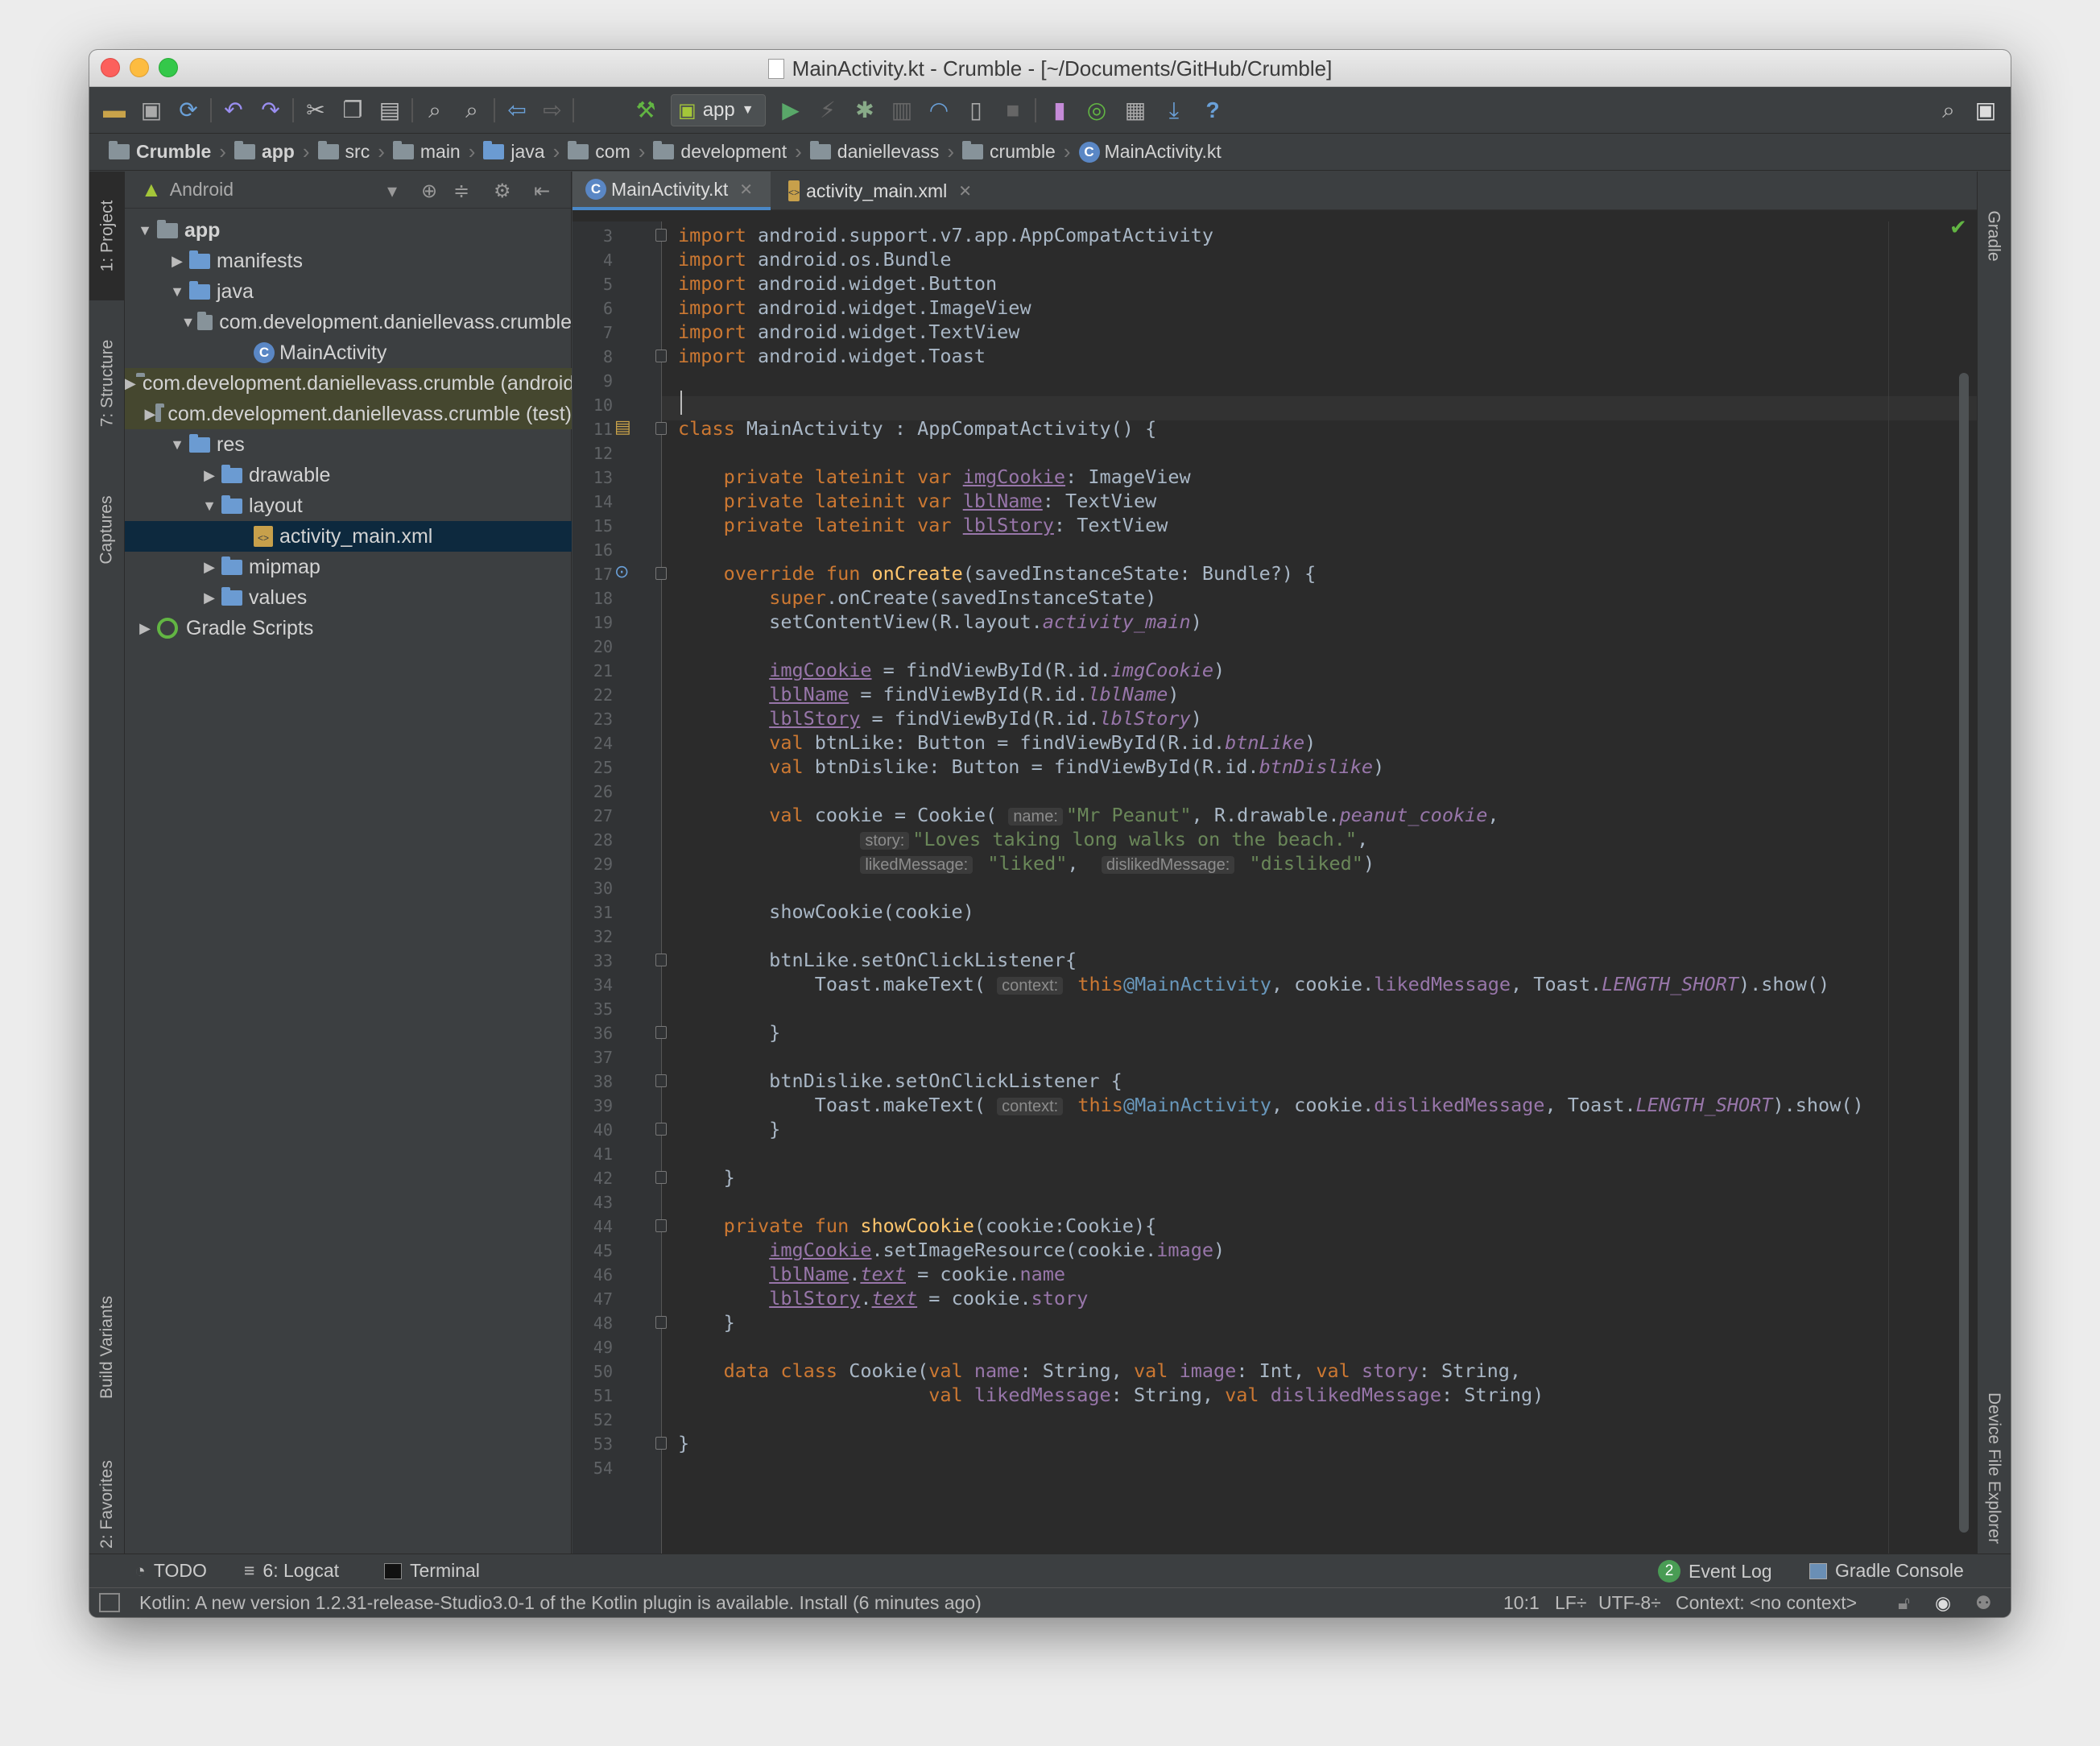 This screenshot has width=2100, height=1746. Describe the element at coordinates (472, 111) in the screenshot. I see `replace-icon: ⌕` at that location.